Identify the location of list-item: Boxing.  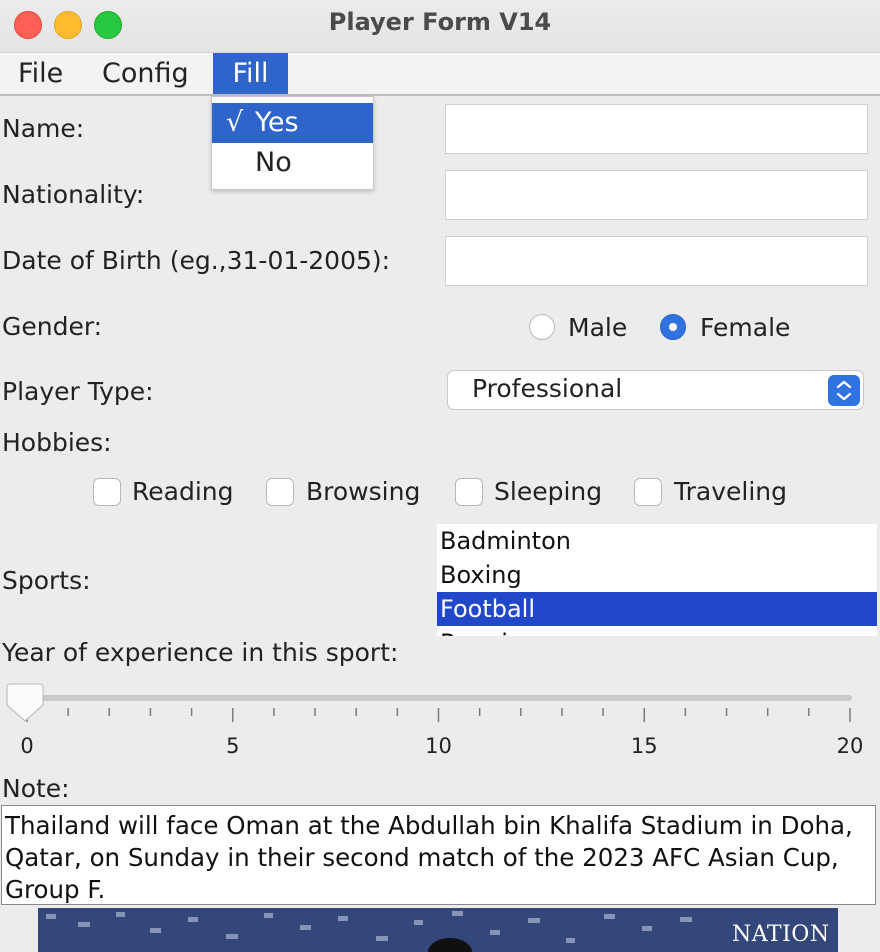
(657, 575).